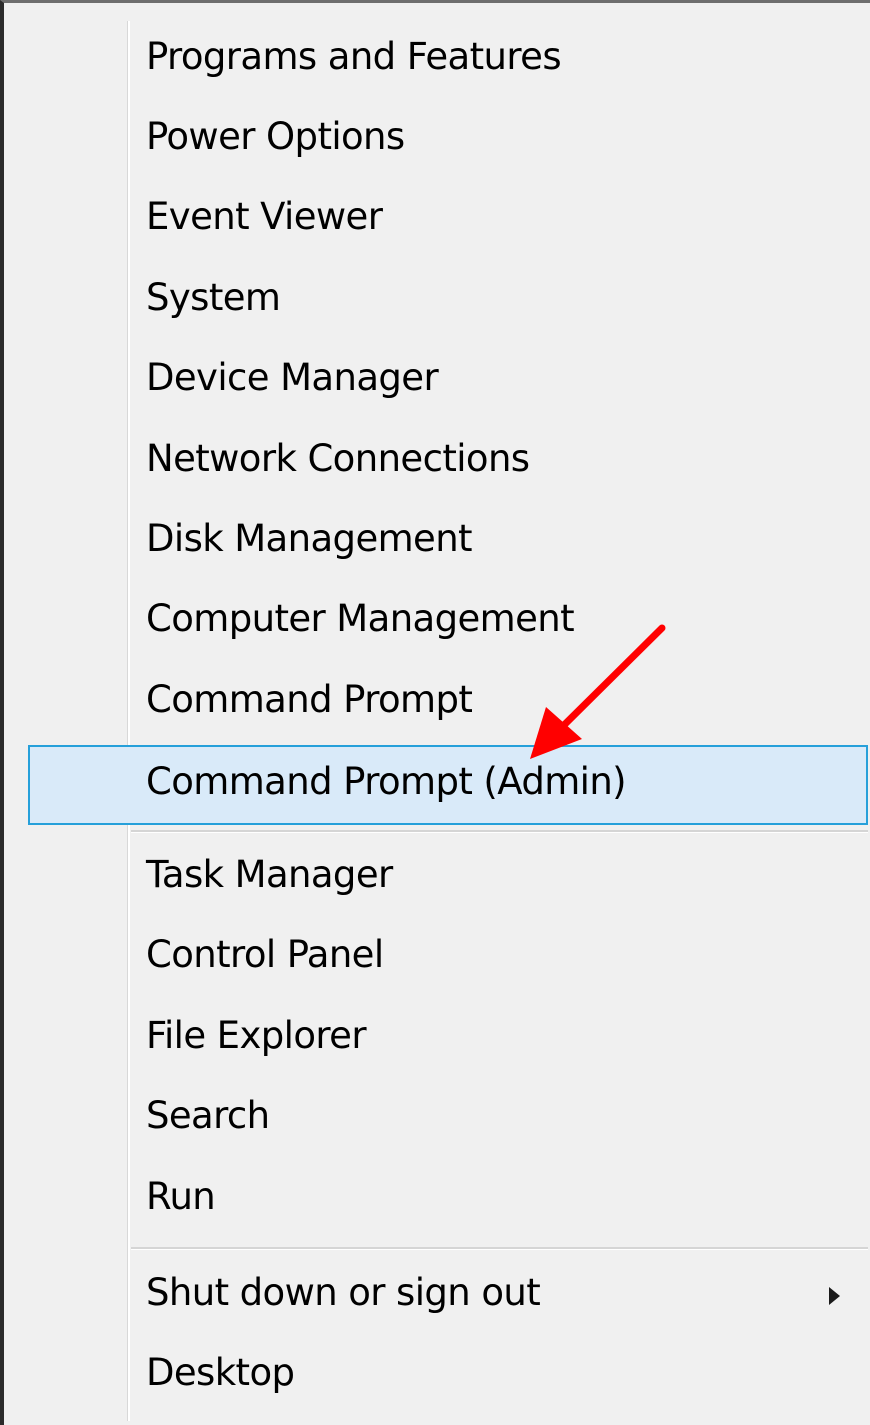 This screenshot has height=1425, width=870. Describe the element at coordinates (181, 1196) in the screenshot. I see `menu-item-run-label: Run` at that location.